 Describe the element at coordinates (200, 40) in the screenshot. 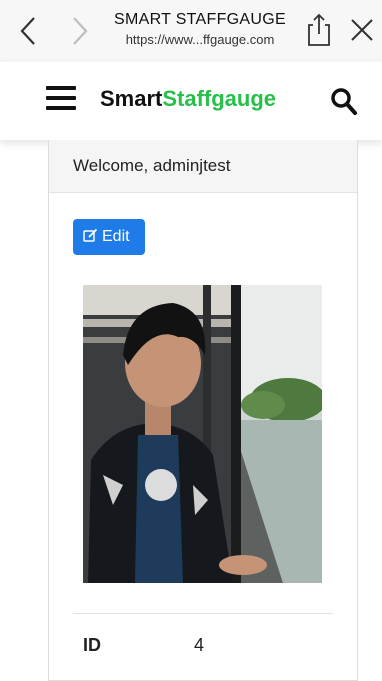

I see `site-url: https://www...ffgauge.com` at that location.